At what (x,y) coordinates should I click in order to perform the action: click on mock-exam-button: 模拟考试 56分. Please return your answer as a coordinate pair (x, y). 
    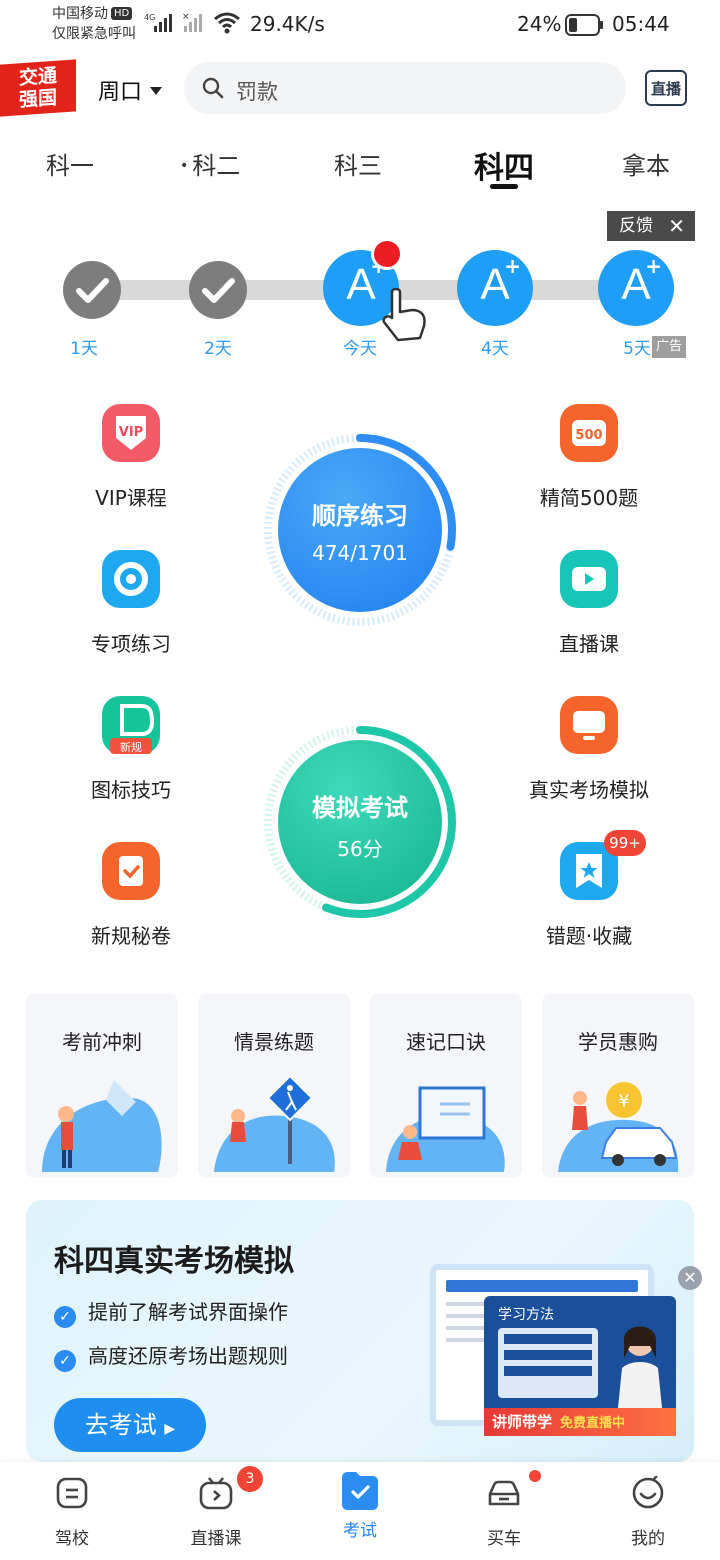
    Looking at the image, I should click on (360, 822).